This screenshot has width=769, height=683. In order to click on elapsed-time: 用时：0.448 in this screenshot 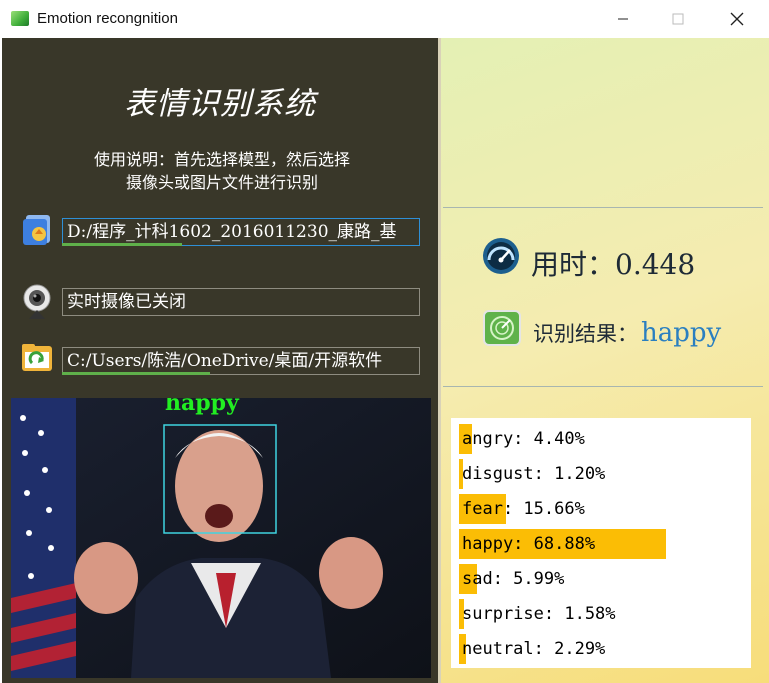, I will do `click(613, 264)`.